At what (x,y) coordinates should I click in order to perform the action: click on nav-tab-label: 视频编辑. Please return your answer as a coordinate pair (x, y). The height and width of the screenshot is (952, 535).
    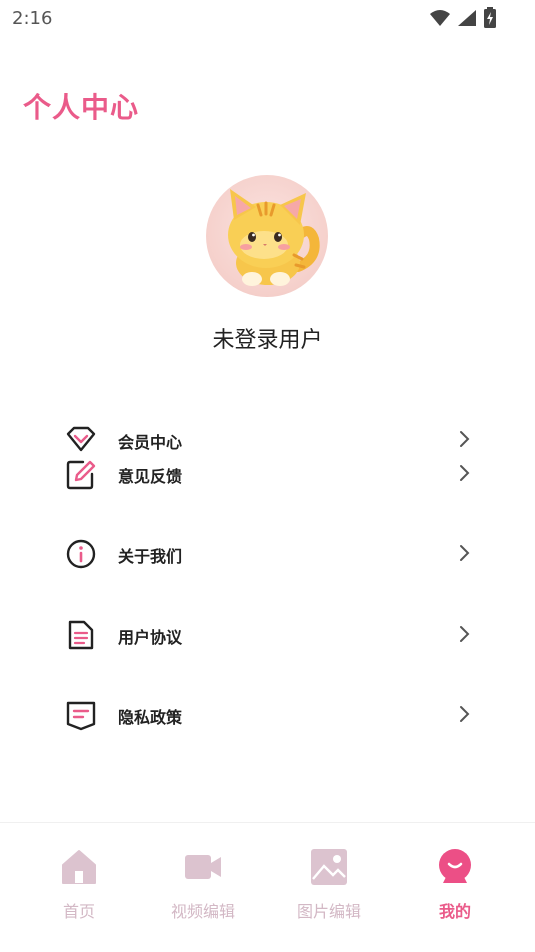
    Looking at the image, I should click on (202, 911).